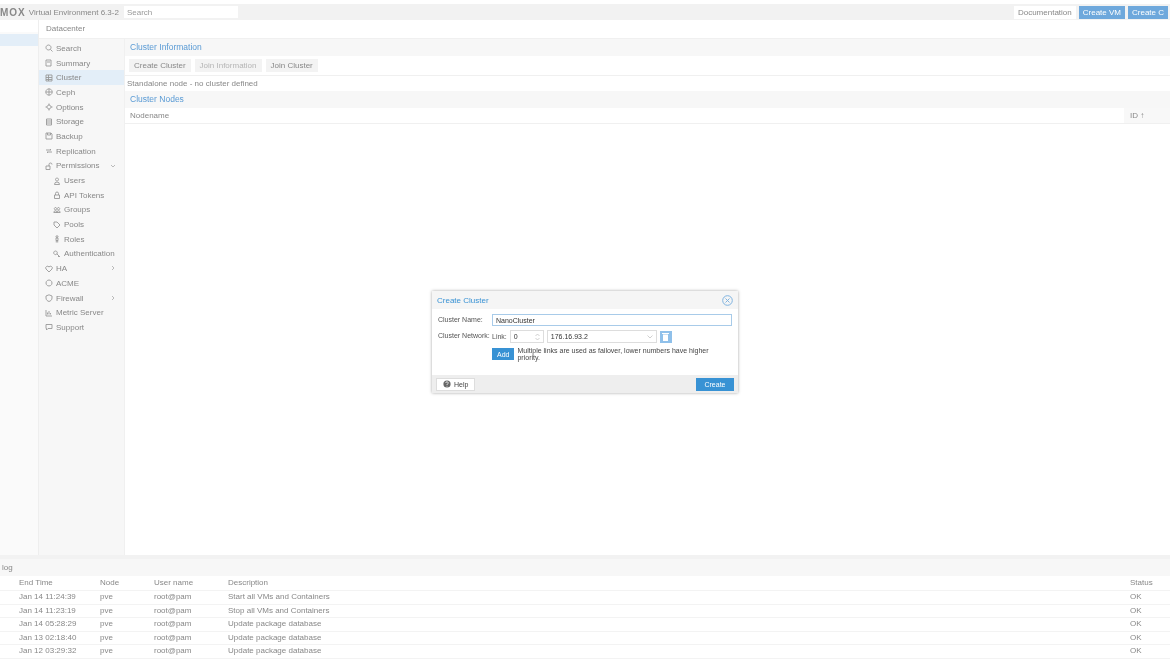 This screenshot has height=663, width=1170. I want to click on tag-icon, so click(57, 224).